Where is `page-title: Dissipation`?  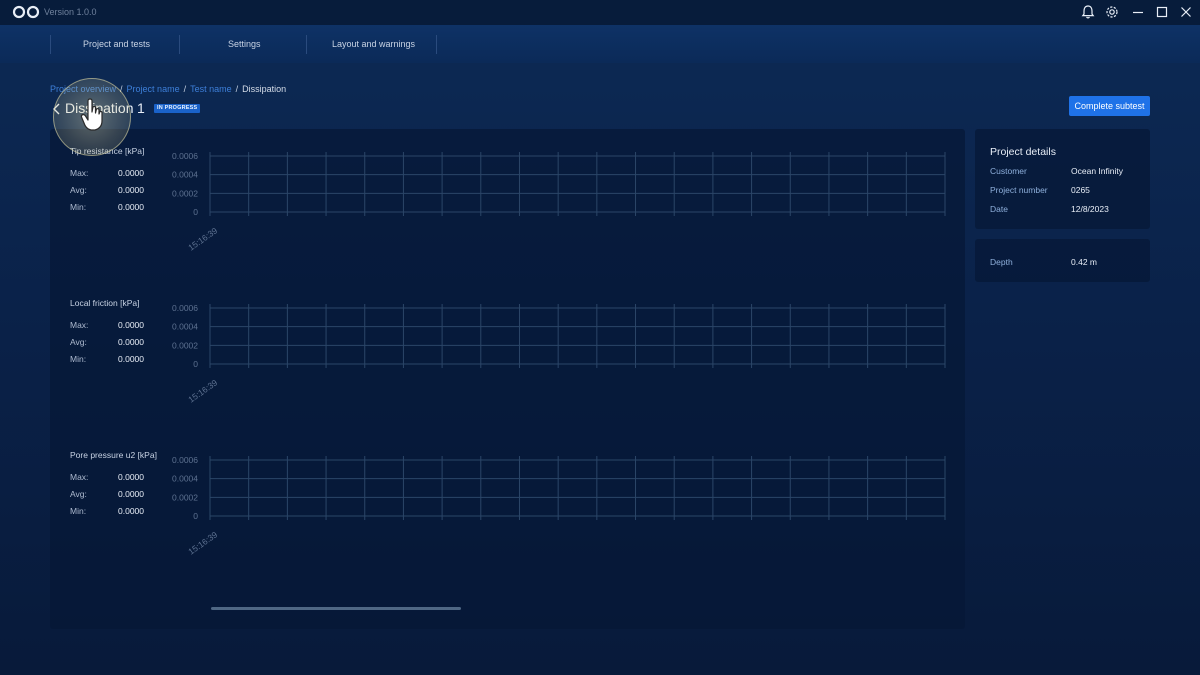 page-title: Dissipation is located at coordinates (99, 108).